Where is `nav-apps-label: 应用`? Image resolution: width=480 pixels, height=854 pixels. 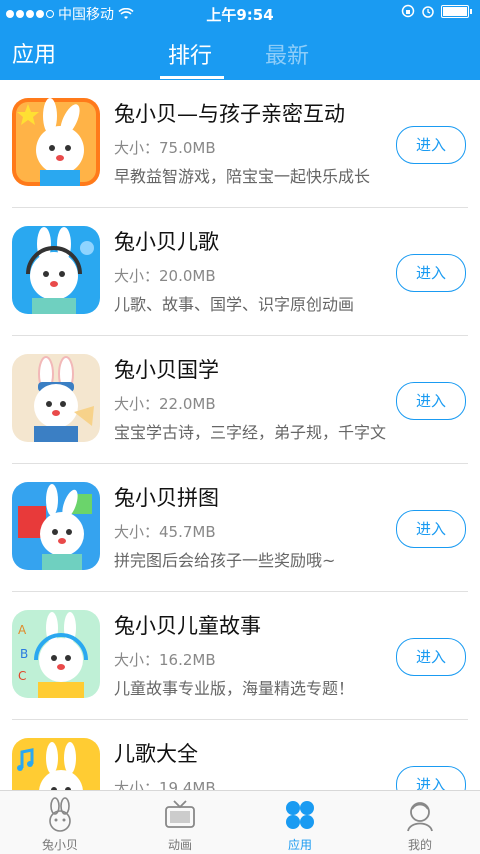
nav-apps-label: 应用 is located at coordinates (34, 53).